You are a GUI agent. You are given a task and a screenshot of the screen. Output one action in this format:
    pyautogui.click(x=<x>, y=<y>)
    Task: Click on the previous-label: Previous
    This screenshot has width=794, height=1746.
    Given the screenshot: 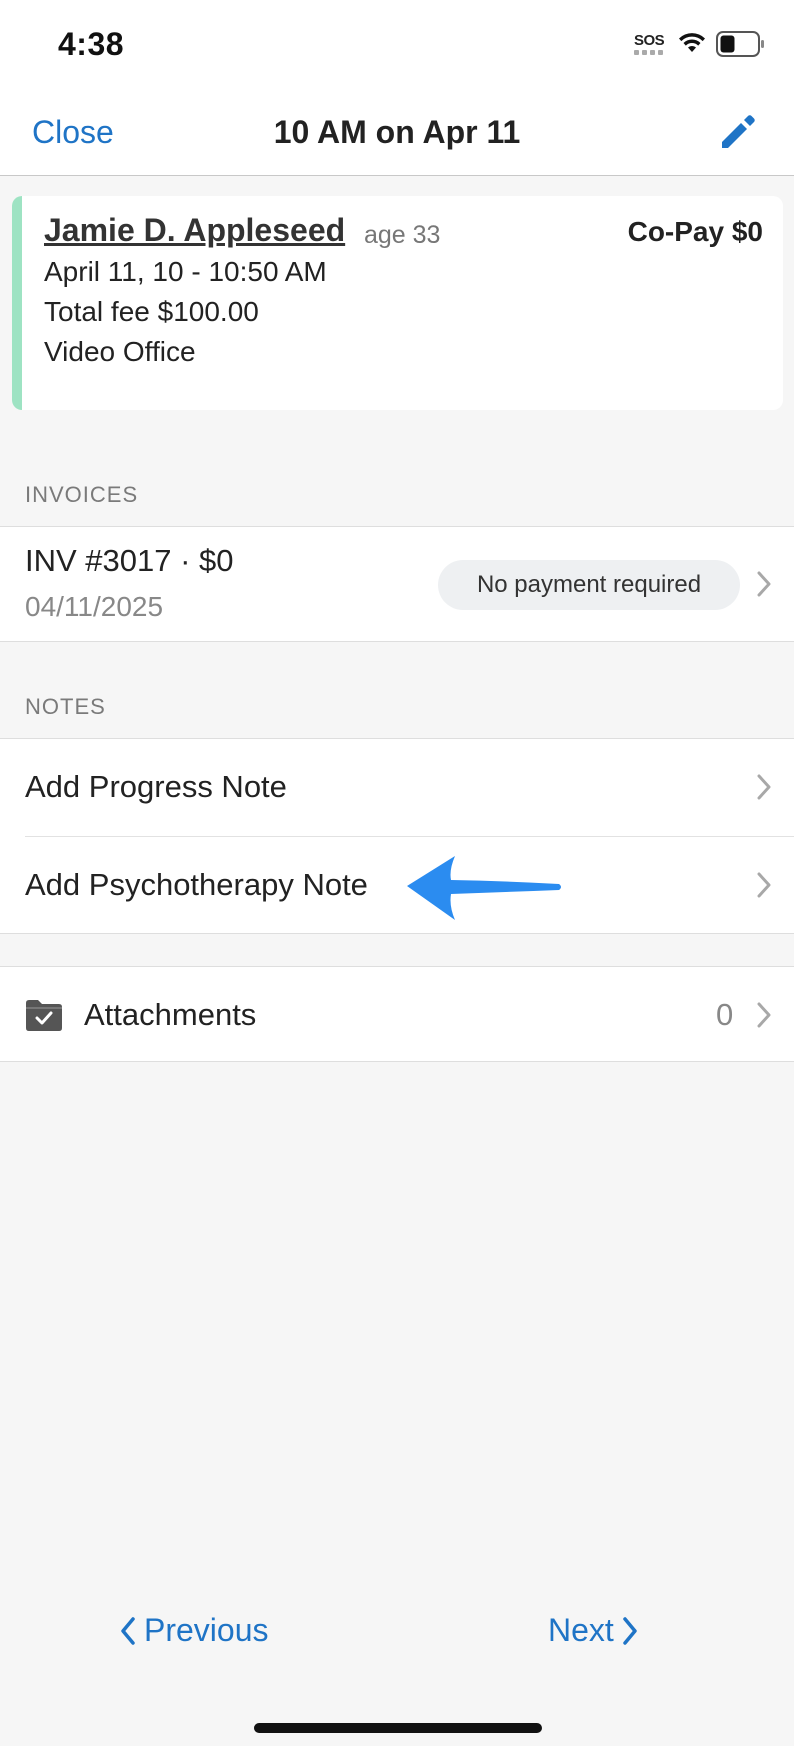 What is the action you would take?
    pyautogui.click(x=206, y=1630)
    